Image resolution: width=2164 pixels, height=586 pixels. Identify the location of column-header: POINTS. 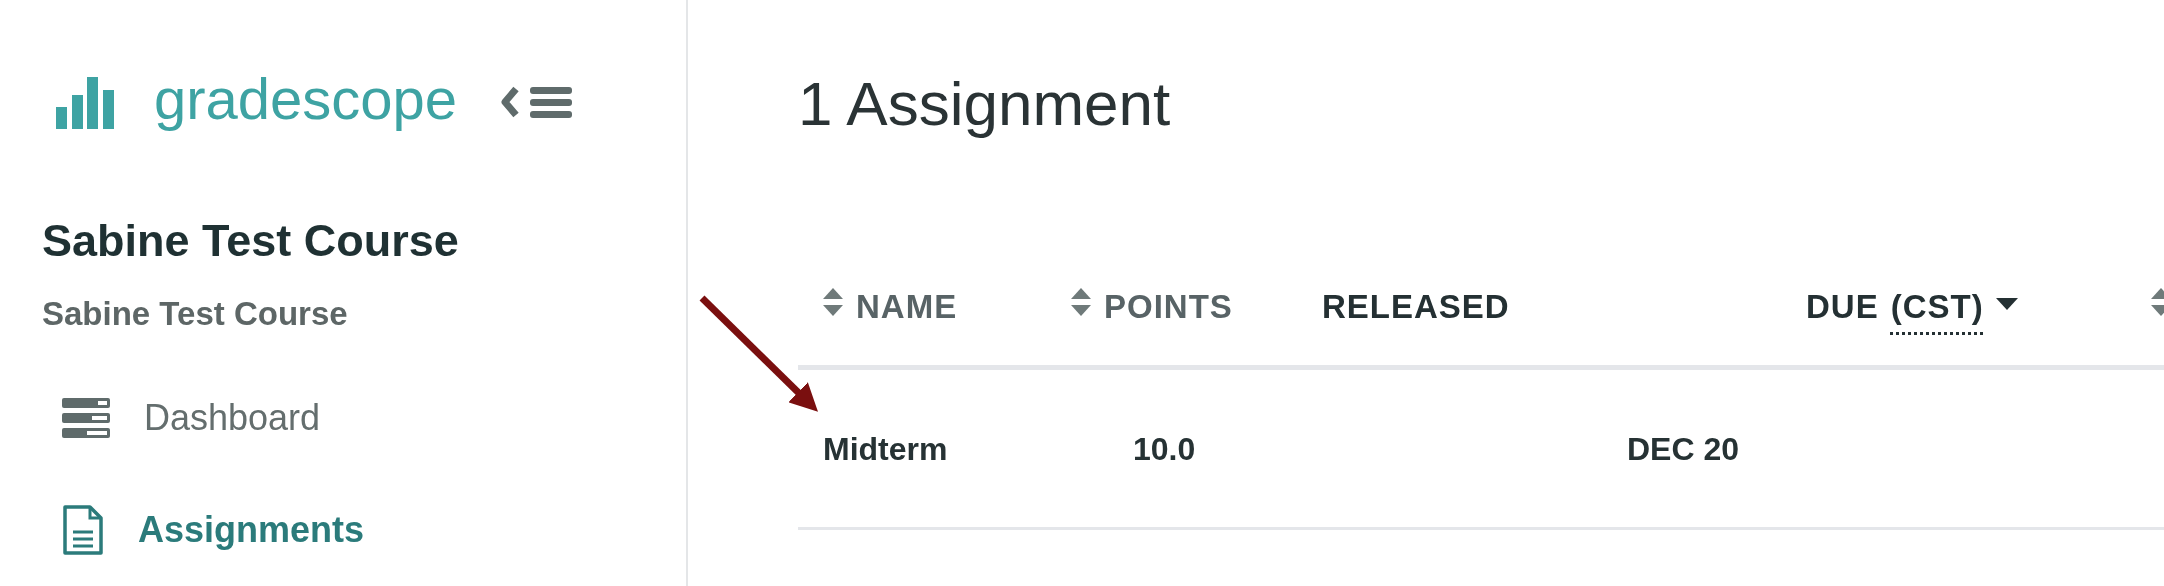
(1168, 307).